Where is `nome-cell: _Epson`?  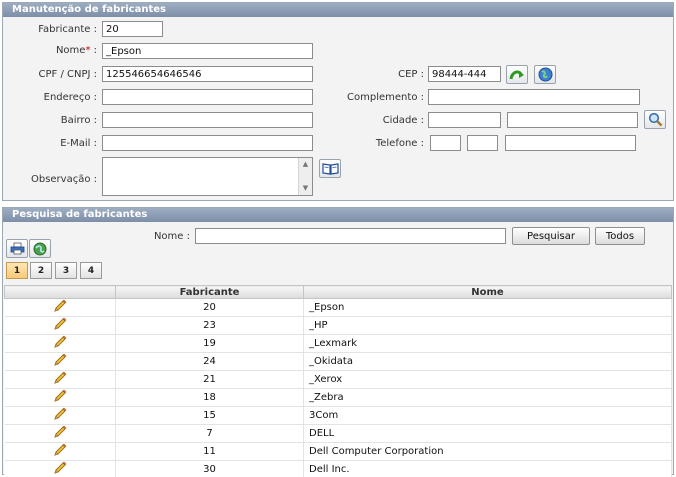
nome-cell: _Epson is located at coordinates (487, 307).